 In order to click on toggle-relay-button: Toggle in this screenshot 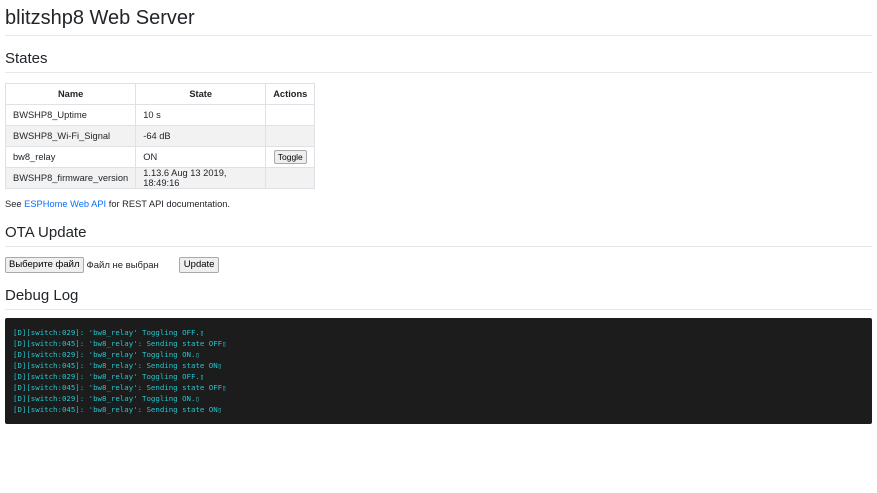, I will do `click(290, 157)`.